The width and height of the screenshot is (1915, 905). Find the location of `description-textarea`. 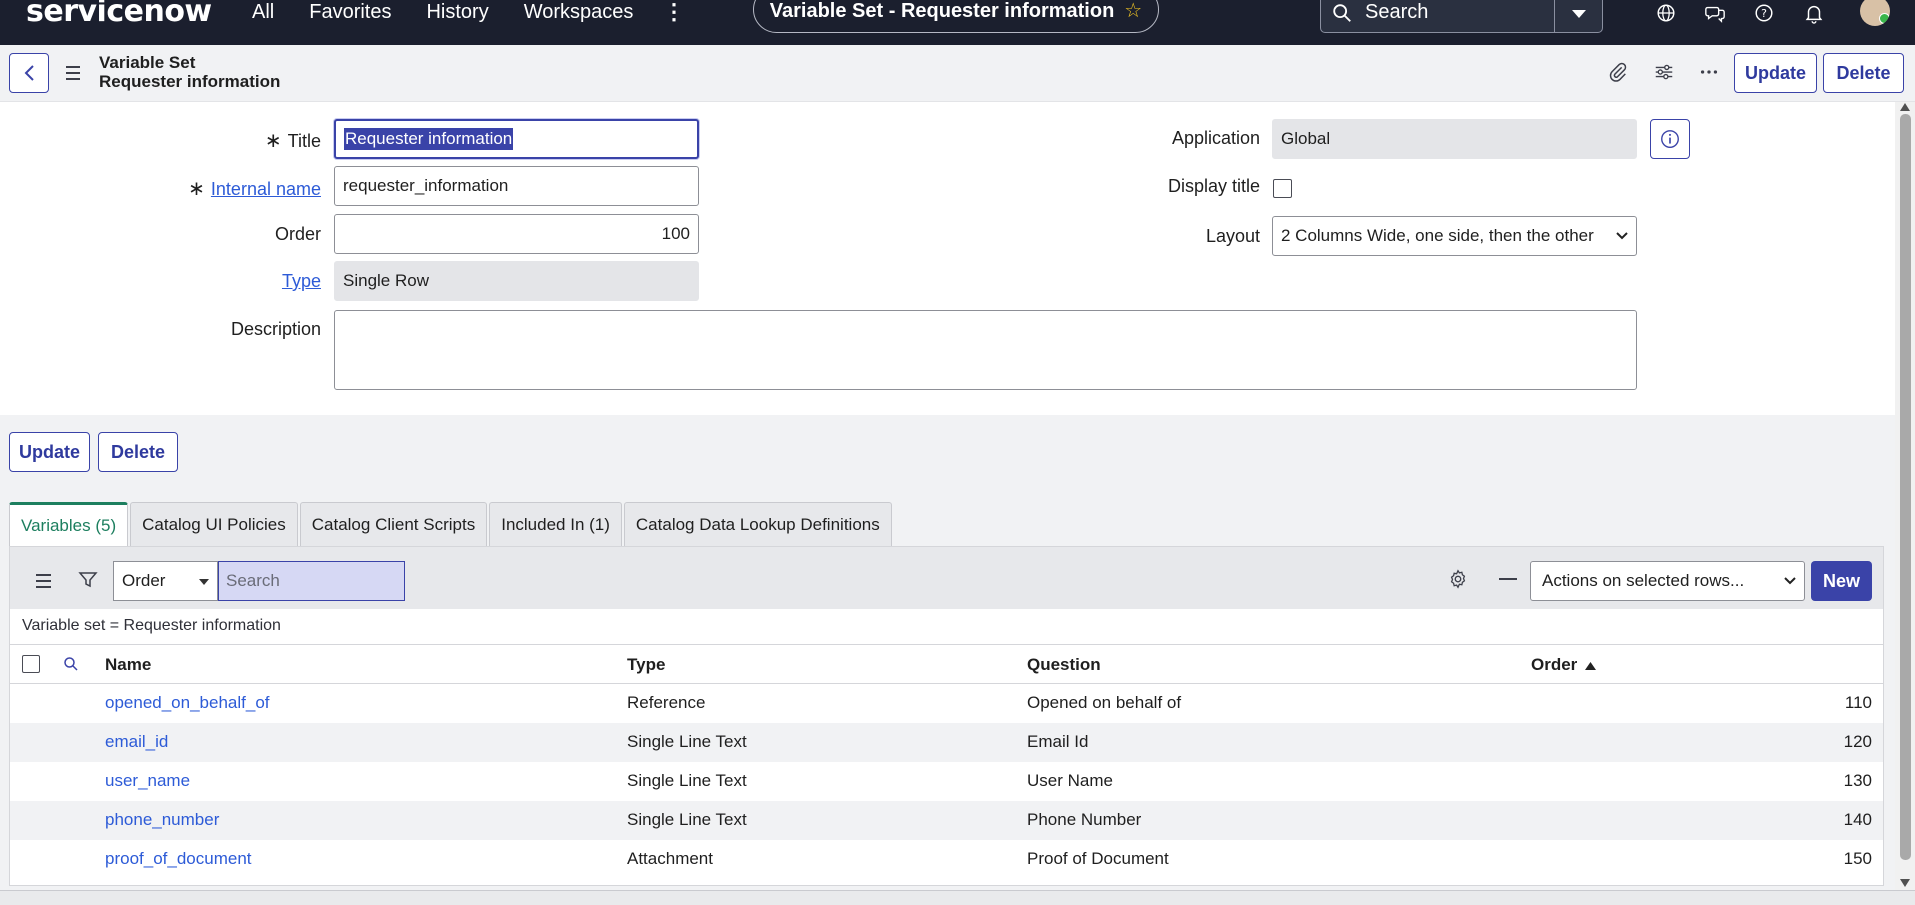

description-textarea is located at coordinates (985, 350).